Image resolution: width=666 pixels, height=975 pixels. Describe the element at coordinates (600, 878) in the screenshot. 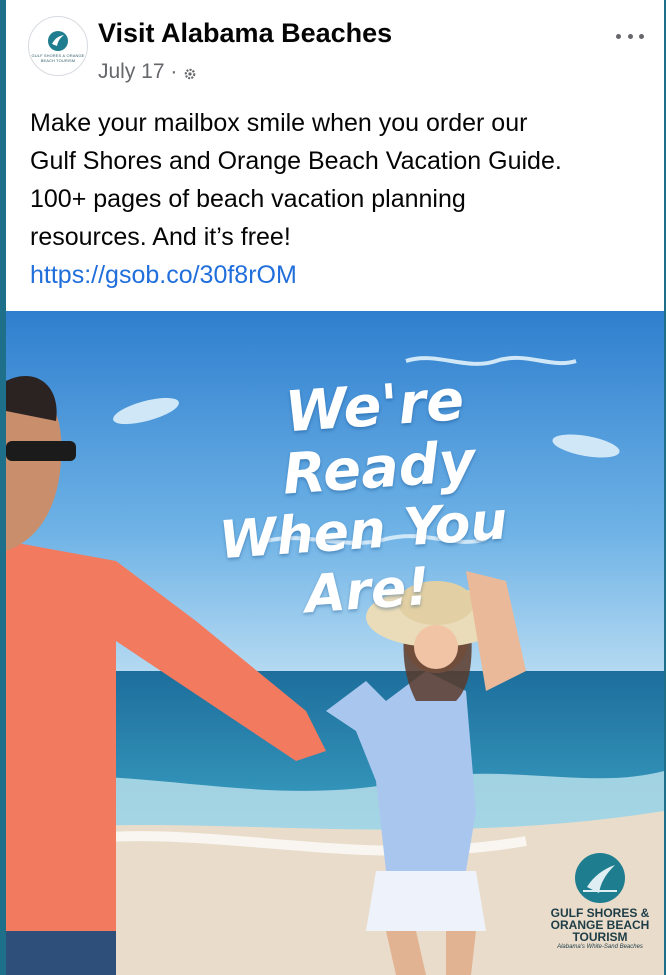

I see `seagrass-logo-icon` at that location.